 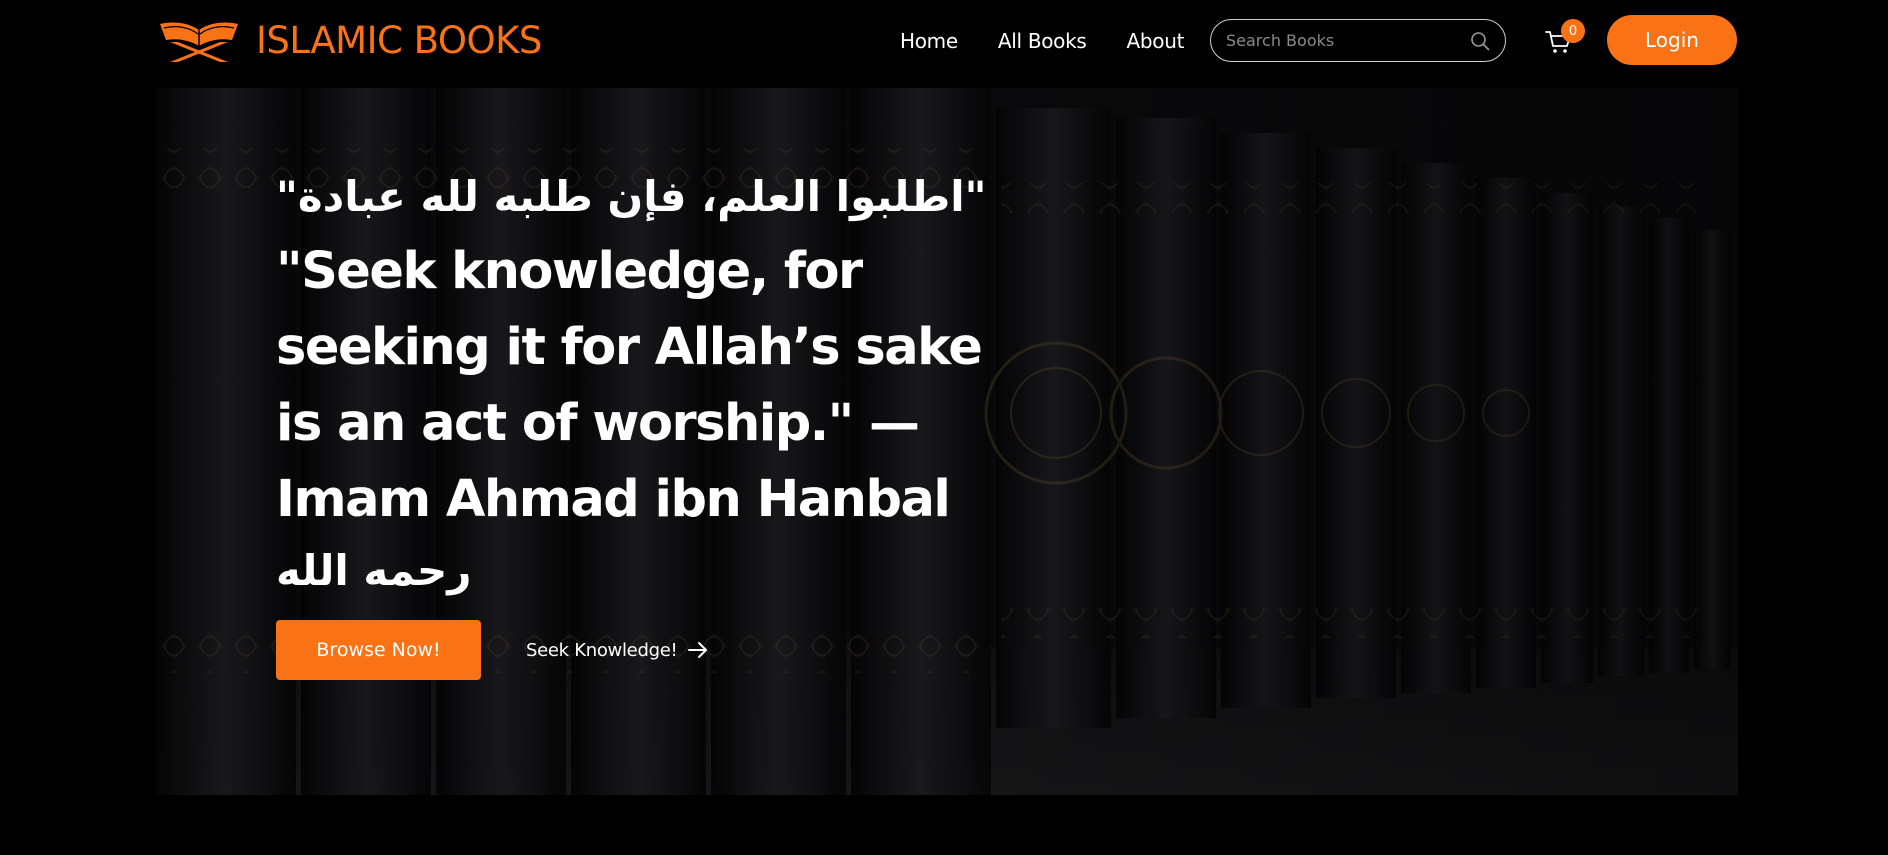 I want to click on search-icon, so click(x=1480, y=41).